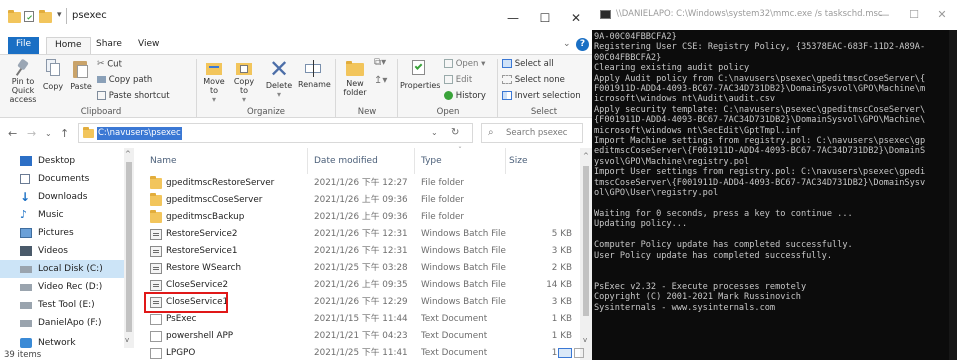 The height and width of the screenshot is (360, 957). Describe the element at coordinates (464, 64) in the screenshot. I see `open-button: Open ▾` at that location.